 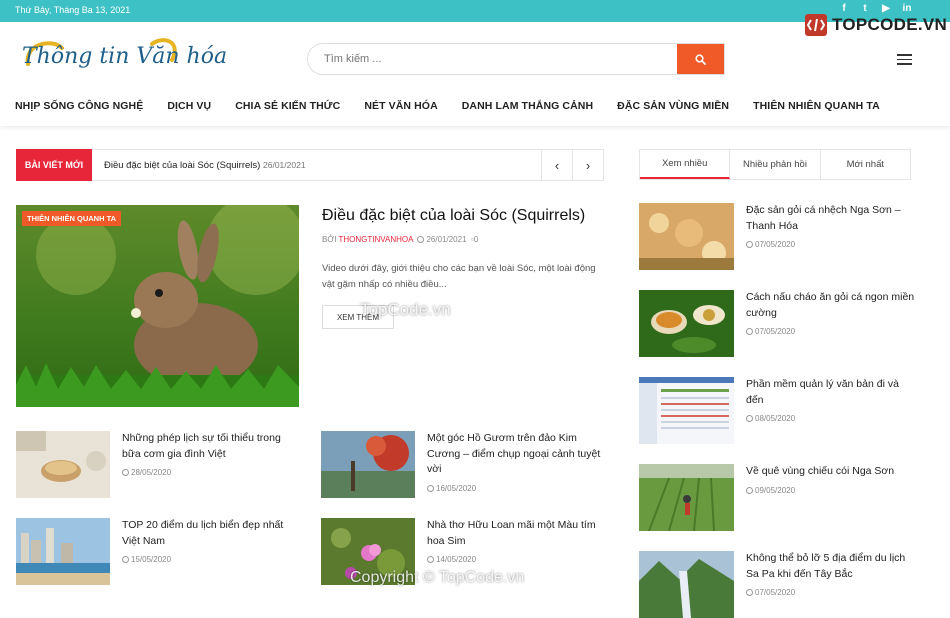 I want to click on ticker-date: 26/01/2021, so click(x=284, y=165).